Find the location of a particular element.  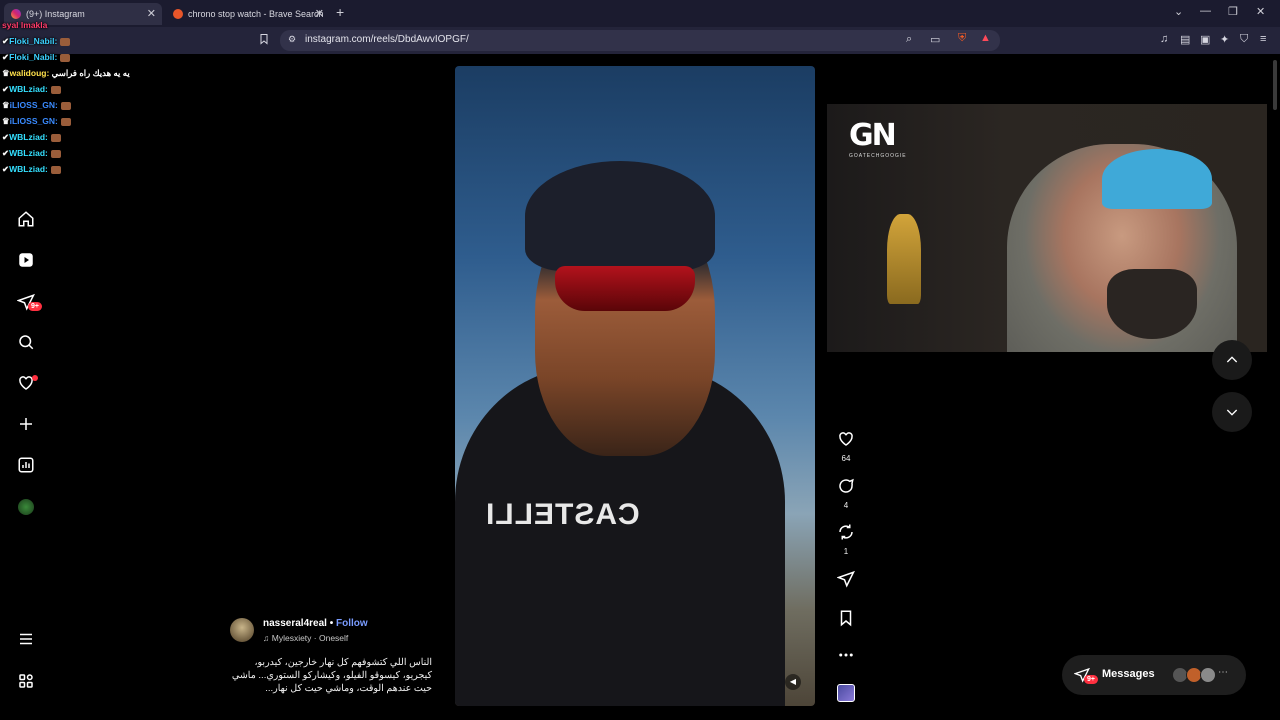

comment-button: 4 is located at coordinates (846, 493).